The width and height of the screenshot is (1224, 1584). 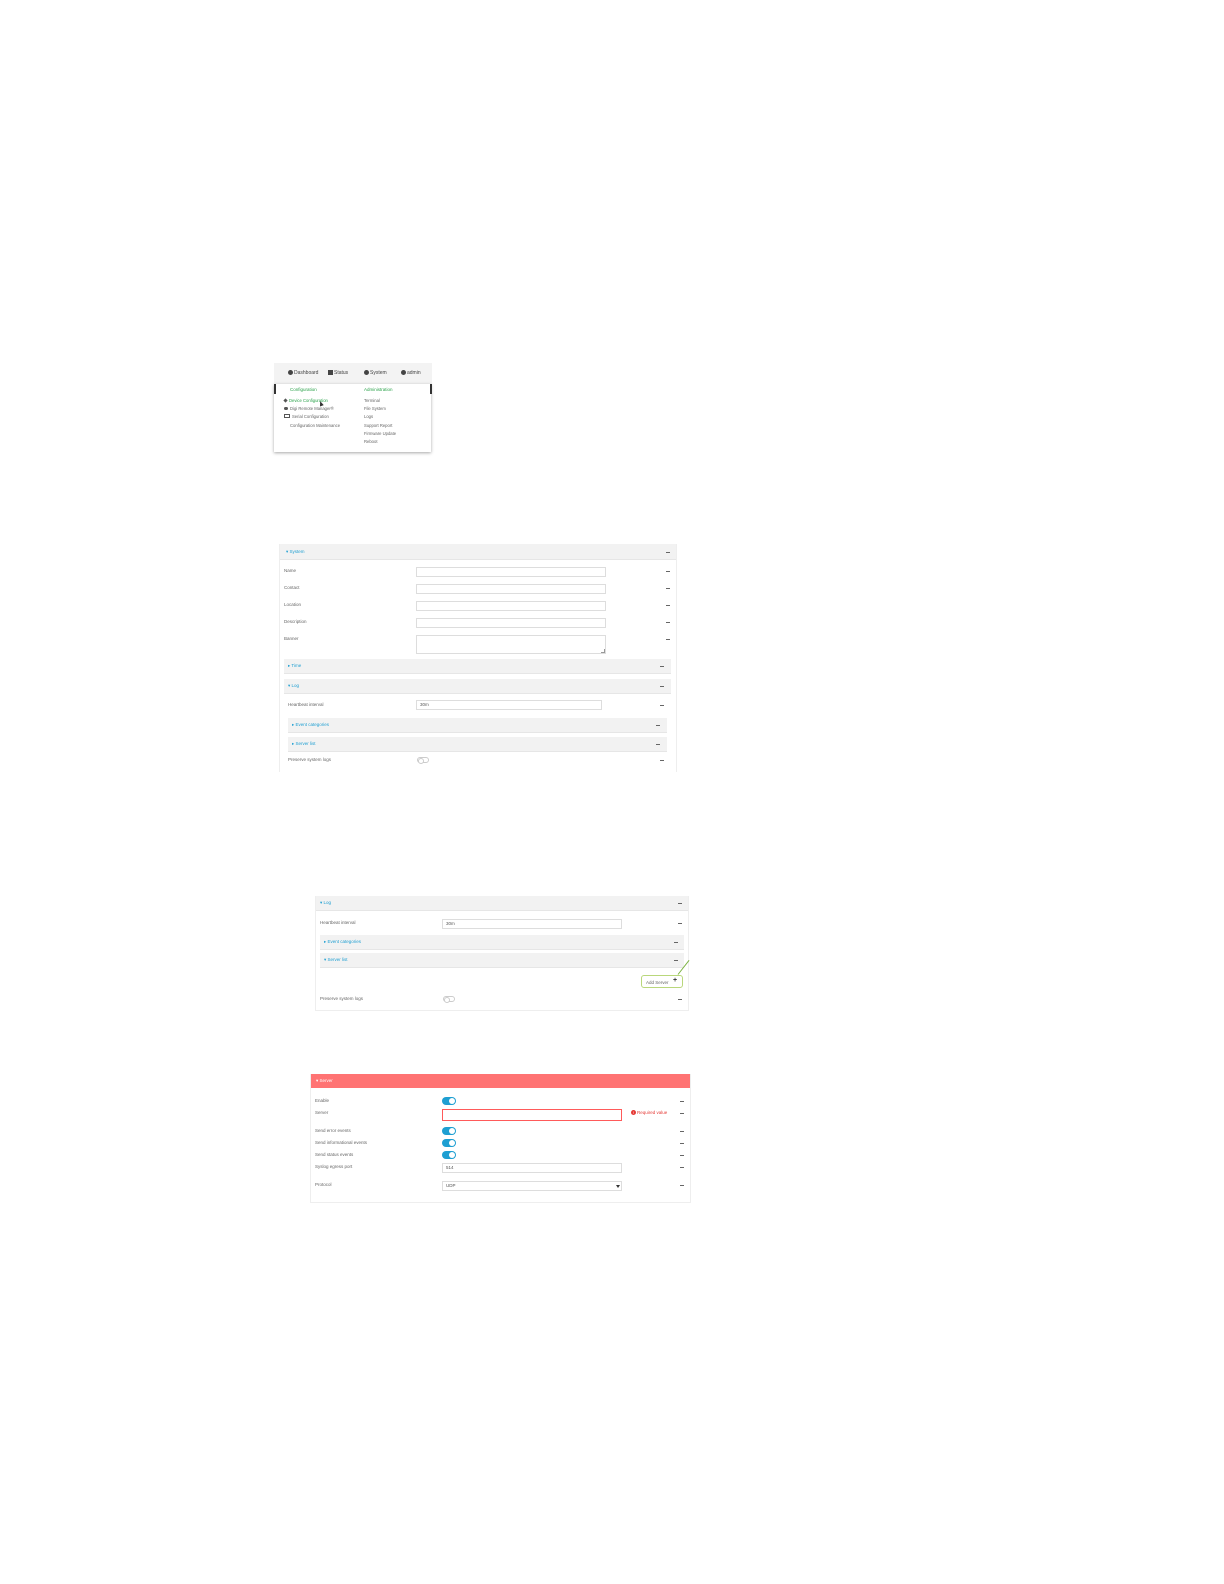 I want to click on error-icon: !, so click(x=633, y=1112).